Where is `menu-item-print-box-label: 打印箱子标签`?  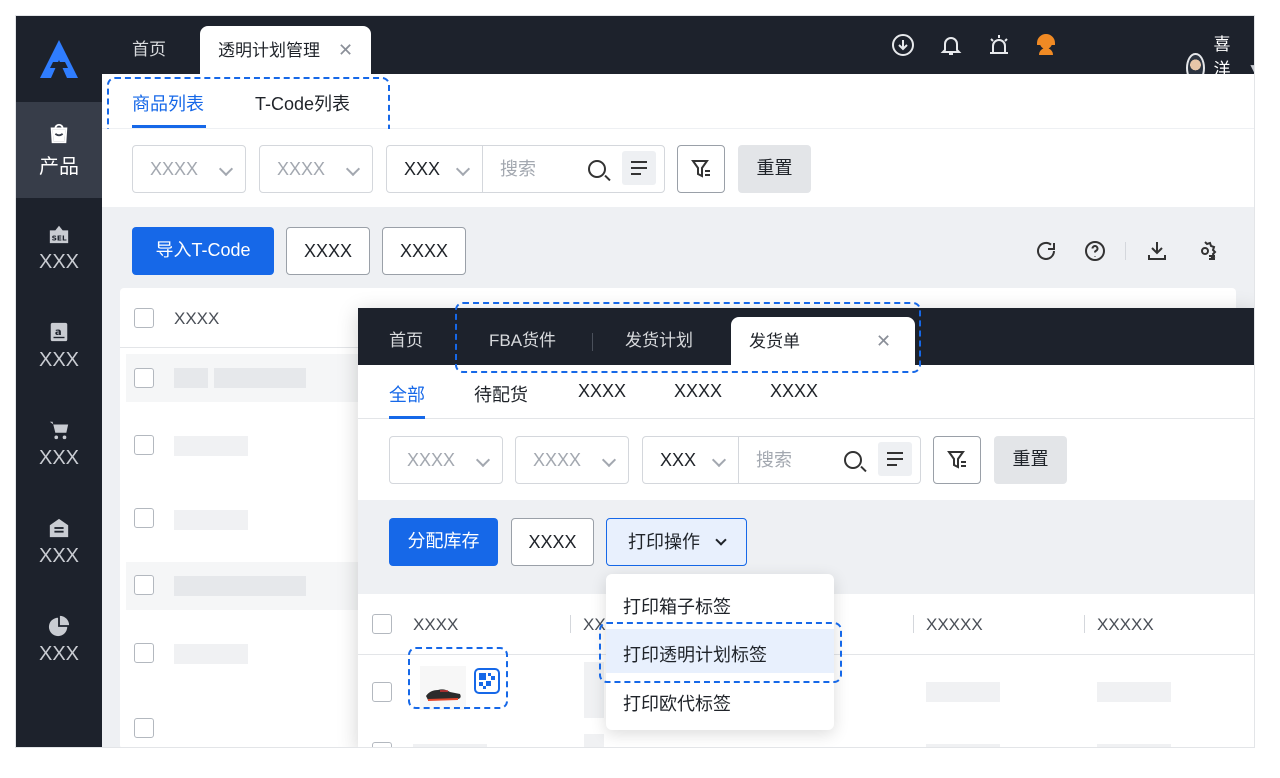
menu-item-print-box-label: 打印箱子标签 is located at coordinates (677, 606).